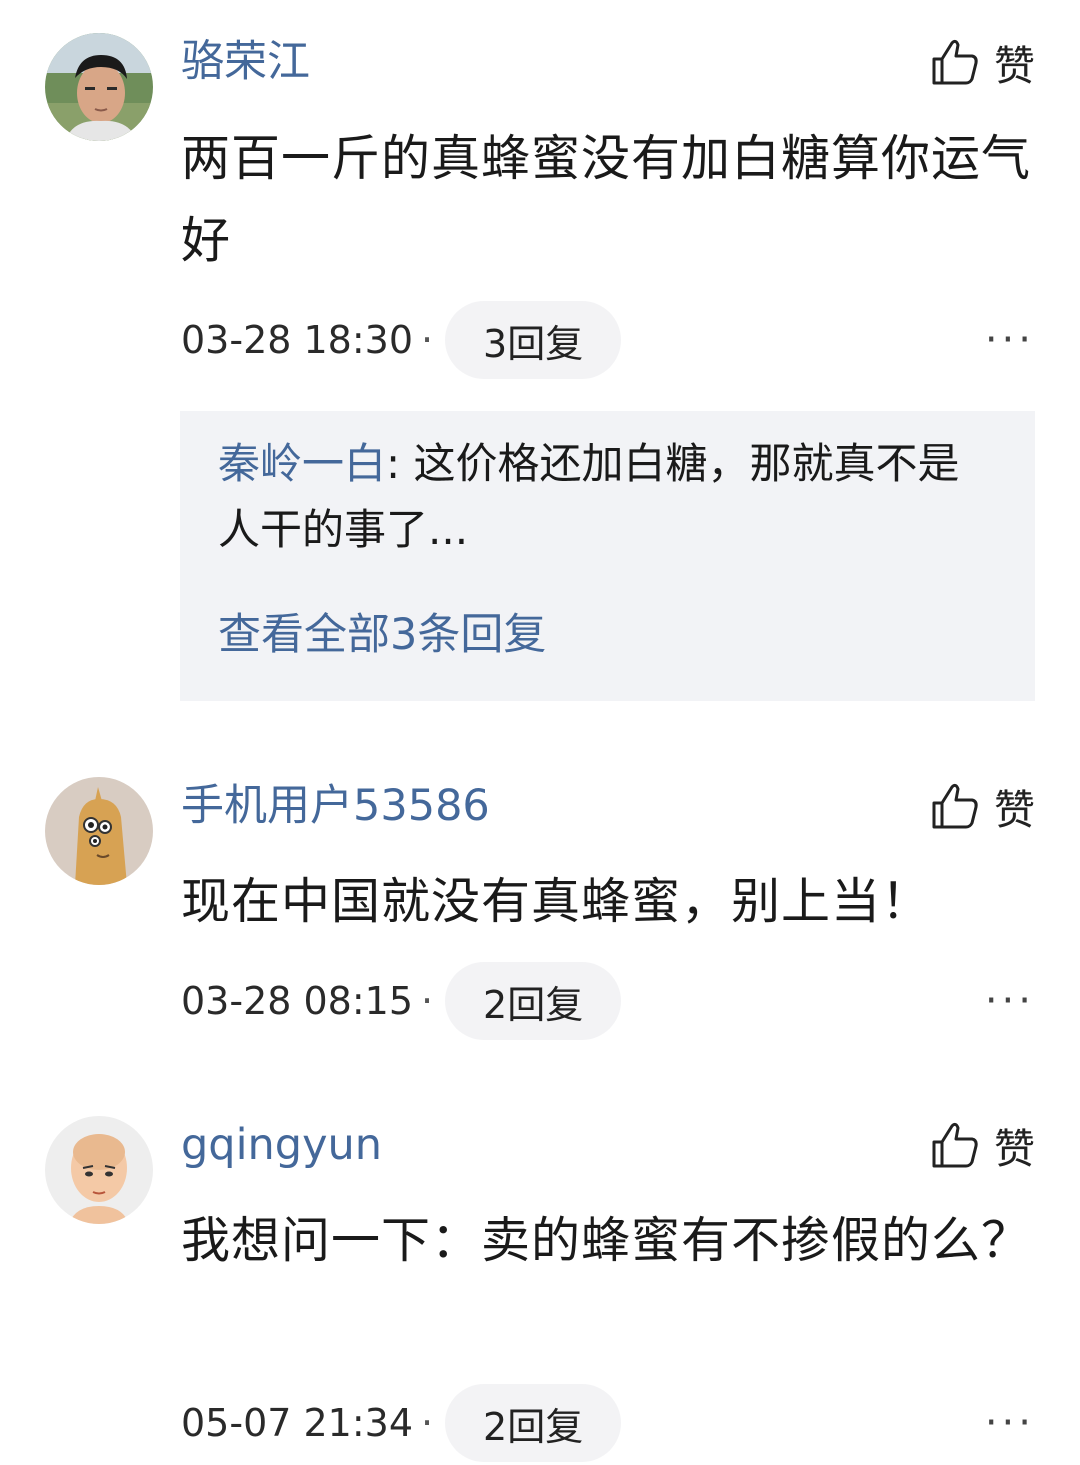  Describe the element at coordinates (297, 340) in the screenshot. I see `comment-time: 03-28 18:30` at that location.